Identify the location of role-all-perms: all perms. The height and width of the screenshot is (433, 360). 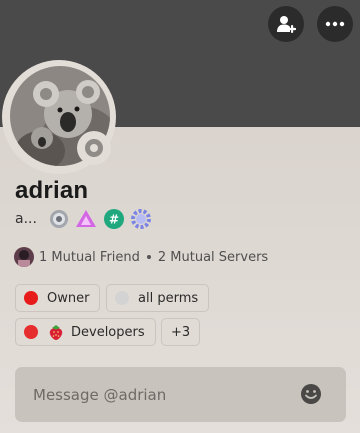
(158, 298).